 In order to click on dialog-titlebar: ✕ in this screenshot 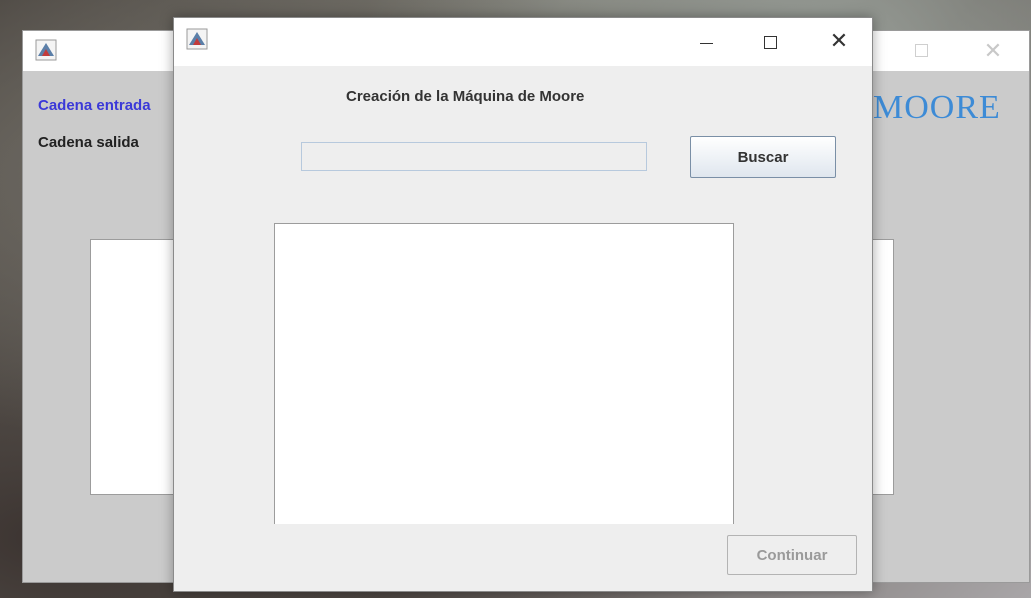, I will do `click(523, 42)`.